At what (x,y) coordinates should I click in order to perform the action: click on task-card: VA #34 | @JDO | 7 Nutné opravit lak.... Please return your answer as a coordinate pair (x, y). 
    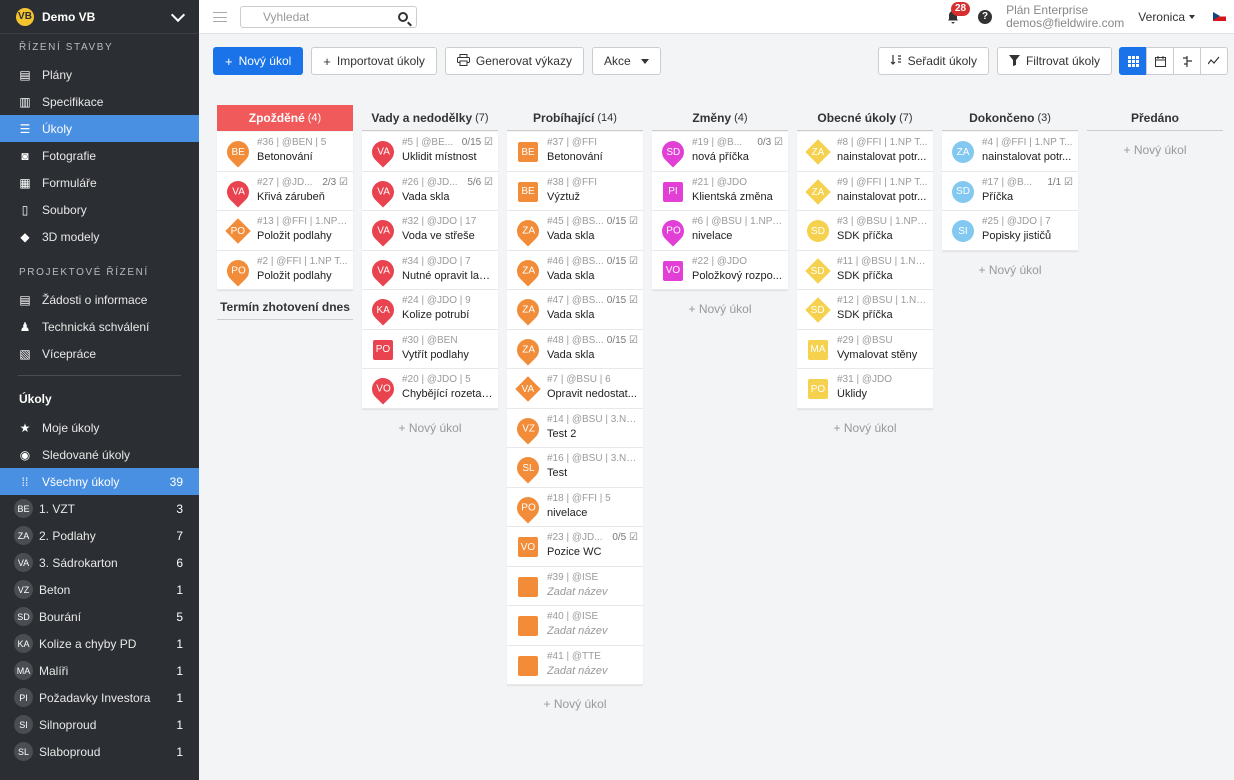
    Looking at the image, I should click on (430, 270).